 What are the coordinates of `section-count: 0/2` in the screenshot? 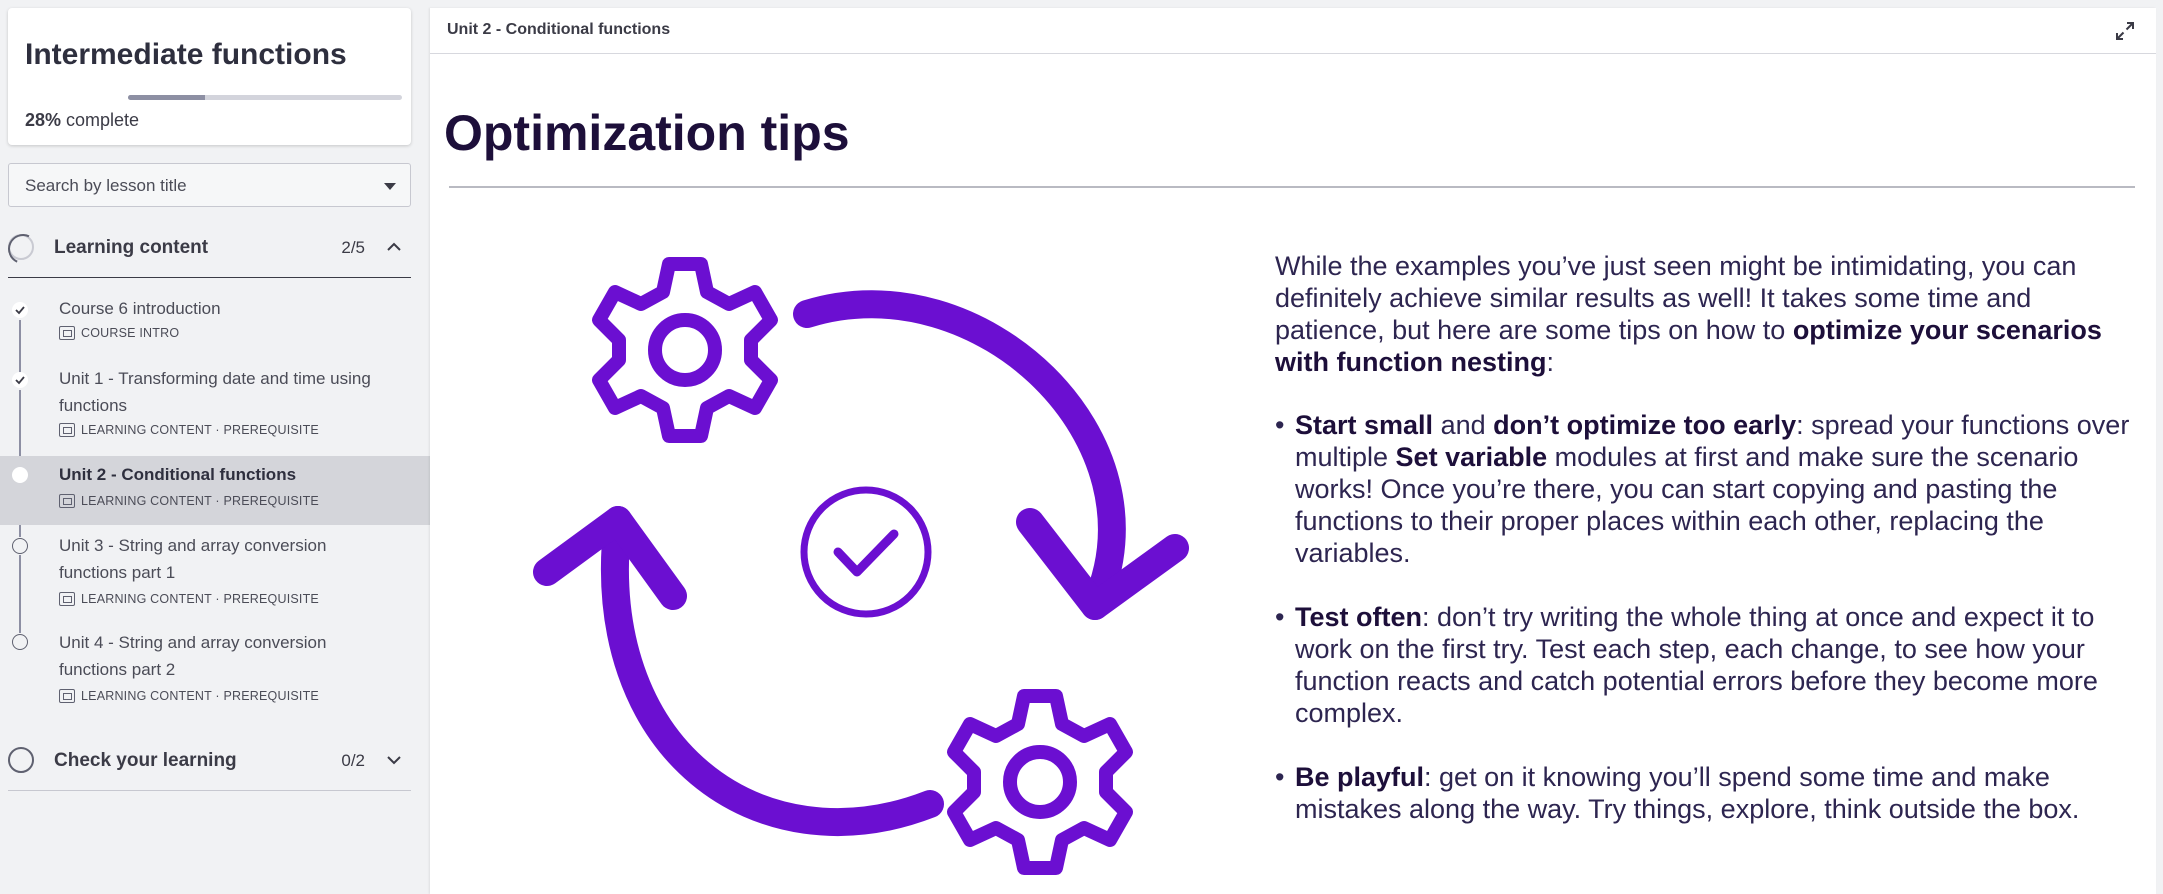 It's located at (353, 760).